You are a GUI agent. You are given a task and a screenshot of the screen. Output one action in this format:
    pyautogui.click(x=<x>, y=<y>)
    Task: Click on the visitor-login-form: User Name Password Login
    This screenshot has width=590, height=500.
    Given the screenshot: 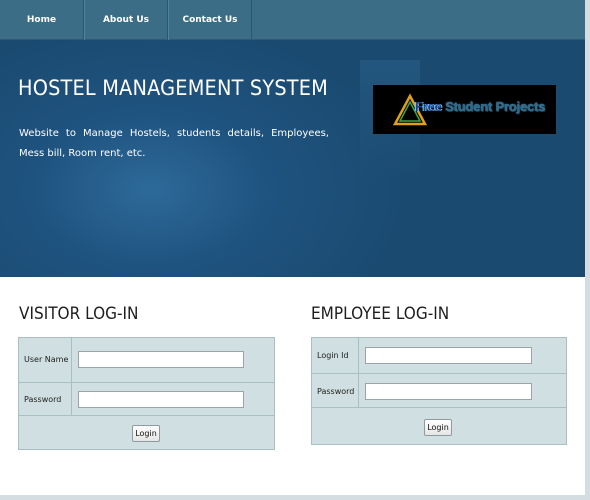 What is the action you would take?
    pyautogui.click(x=146, y=393)
    